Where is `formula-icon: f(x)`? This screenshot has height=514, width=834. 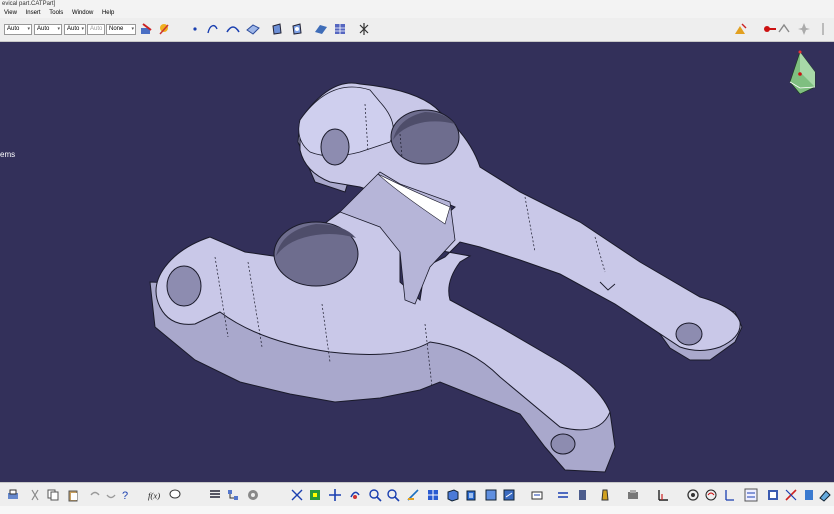 formula-icon: f(x) is located at coordinates (155, 495).